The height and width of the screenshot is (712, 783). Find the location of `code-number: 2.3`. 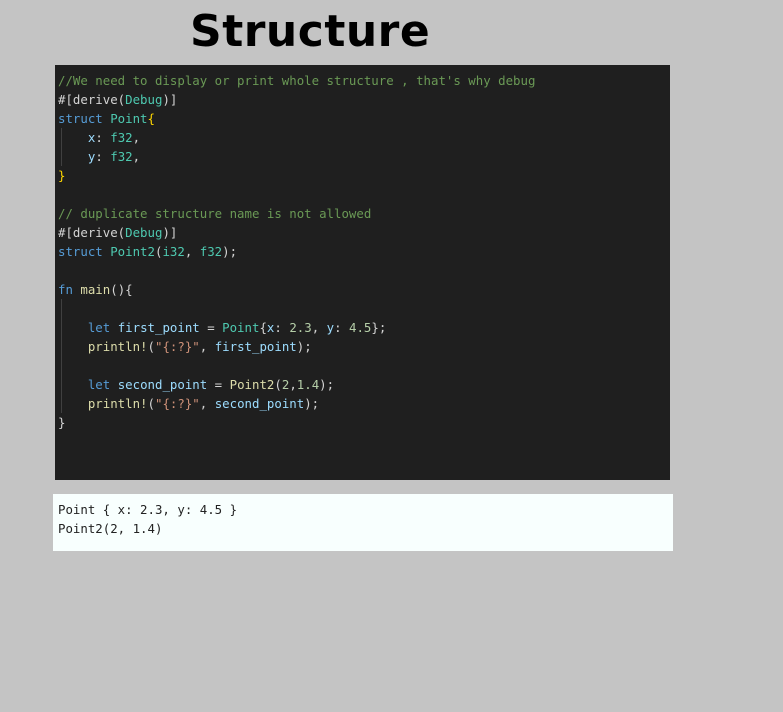

code-number: 2.3 is located at coordinates (300, 327).